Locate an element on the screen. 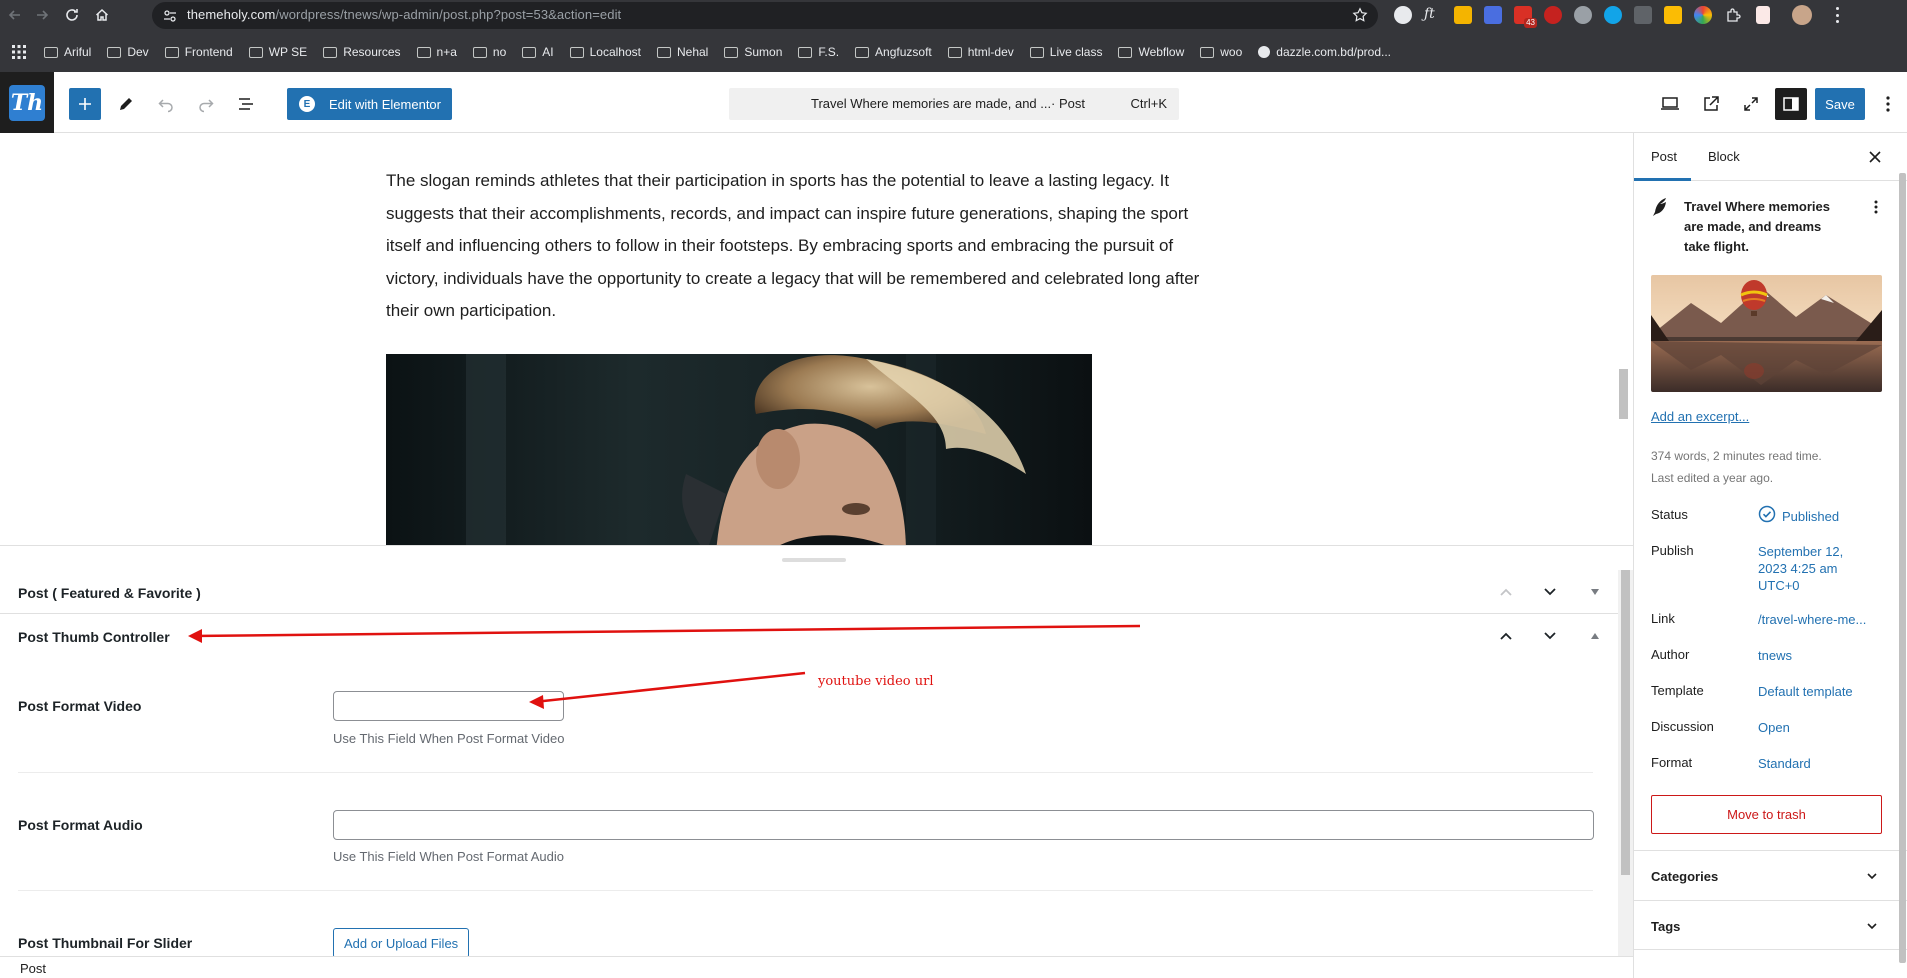 Image resolution: width=1907 pixels, height=978 pixels. bookmark-folder: Webflow is located at coordinates (1151, 52).